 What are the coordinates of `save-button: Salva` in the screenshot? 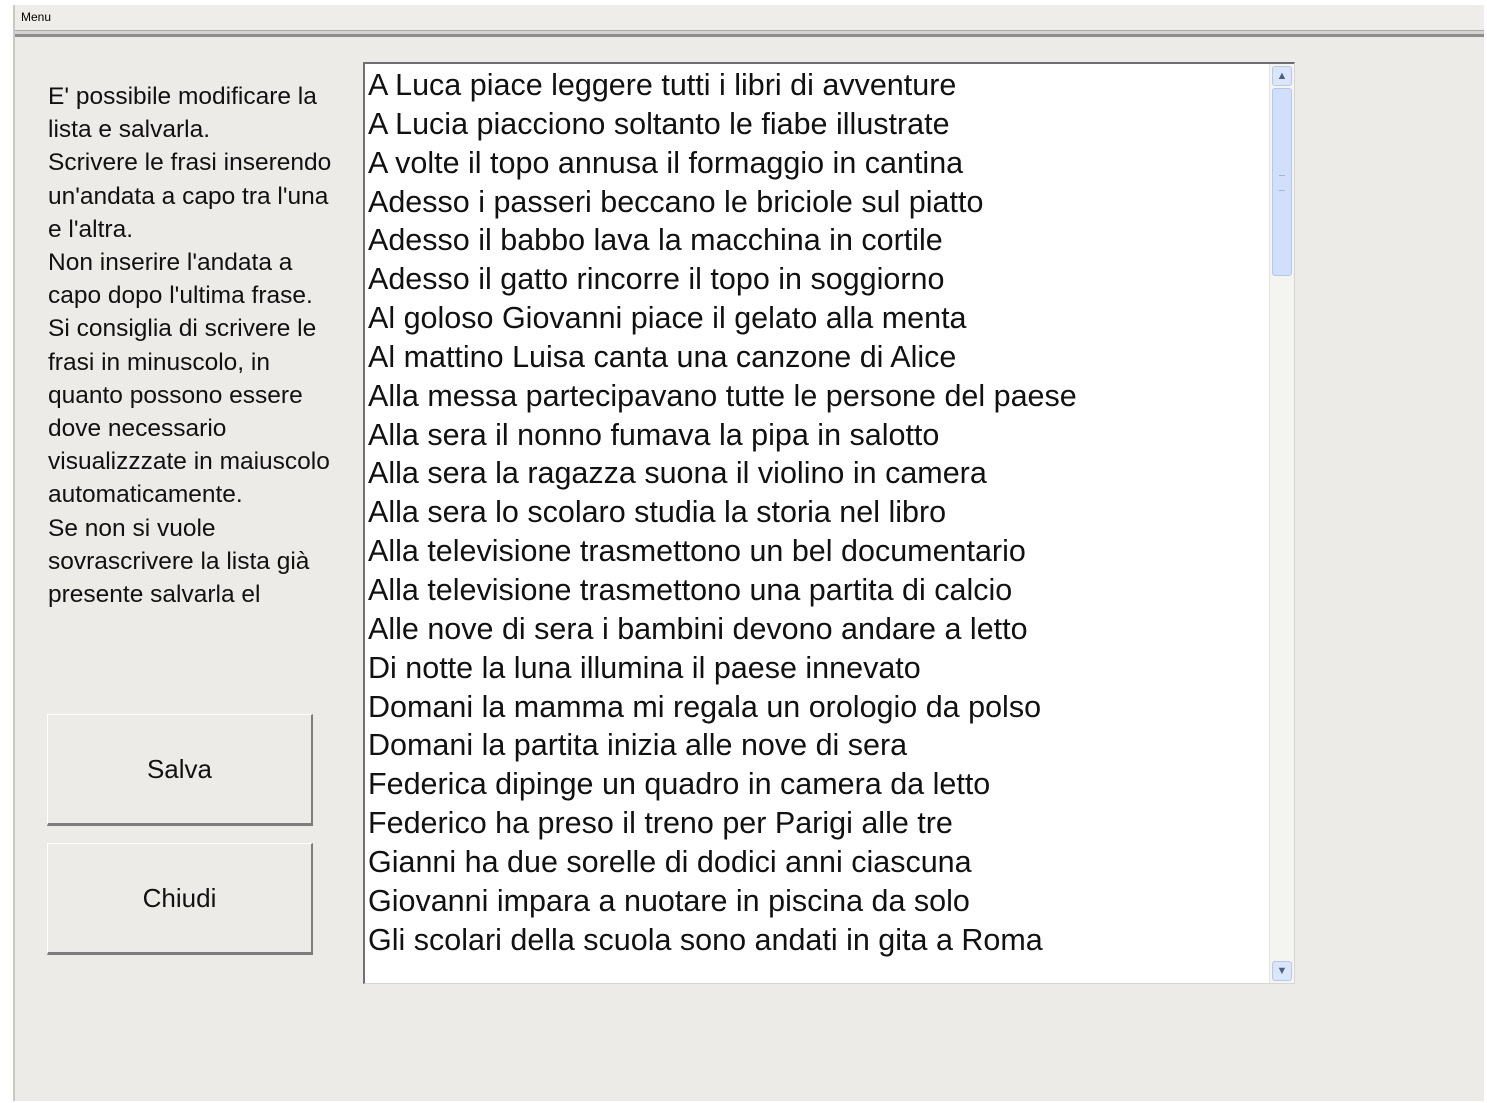 It's located at (180, 770).